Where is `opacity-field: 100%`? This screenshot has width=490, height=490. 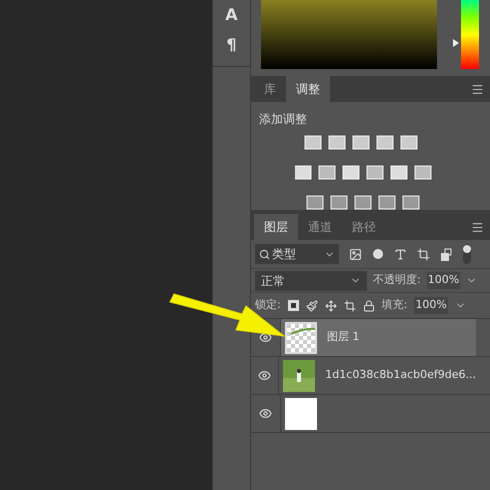
opacity-field: 100% is located at coordinates (443, 280).